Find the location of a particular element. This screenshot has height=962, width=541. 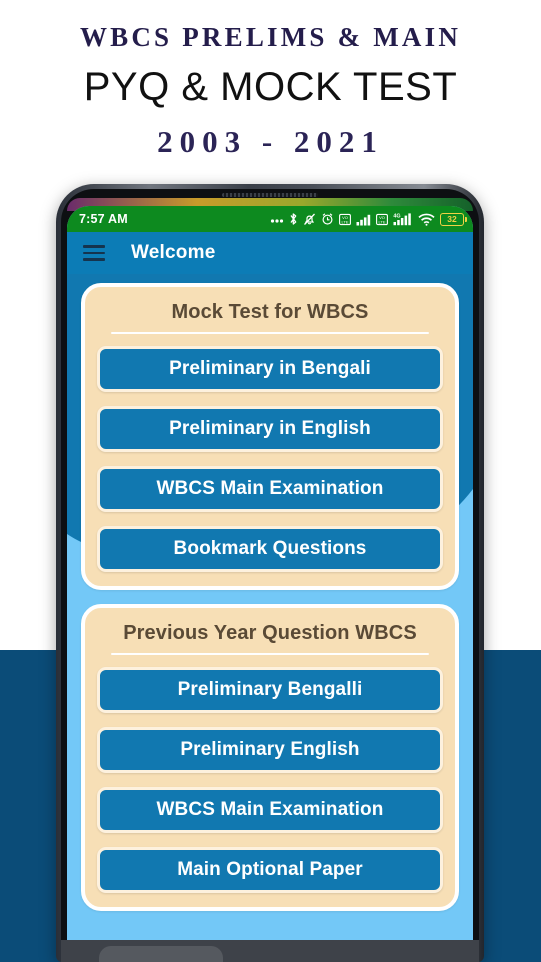

wifi-icon is located at coordinates (426, 219).